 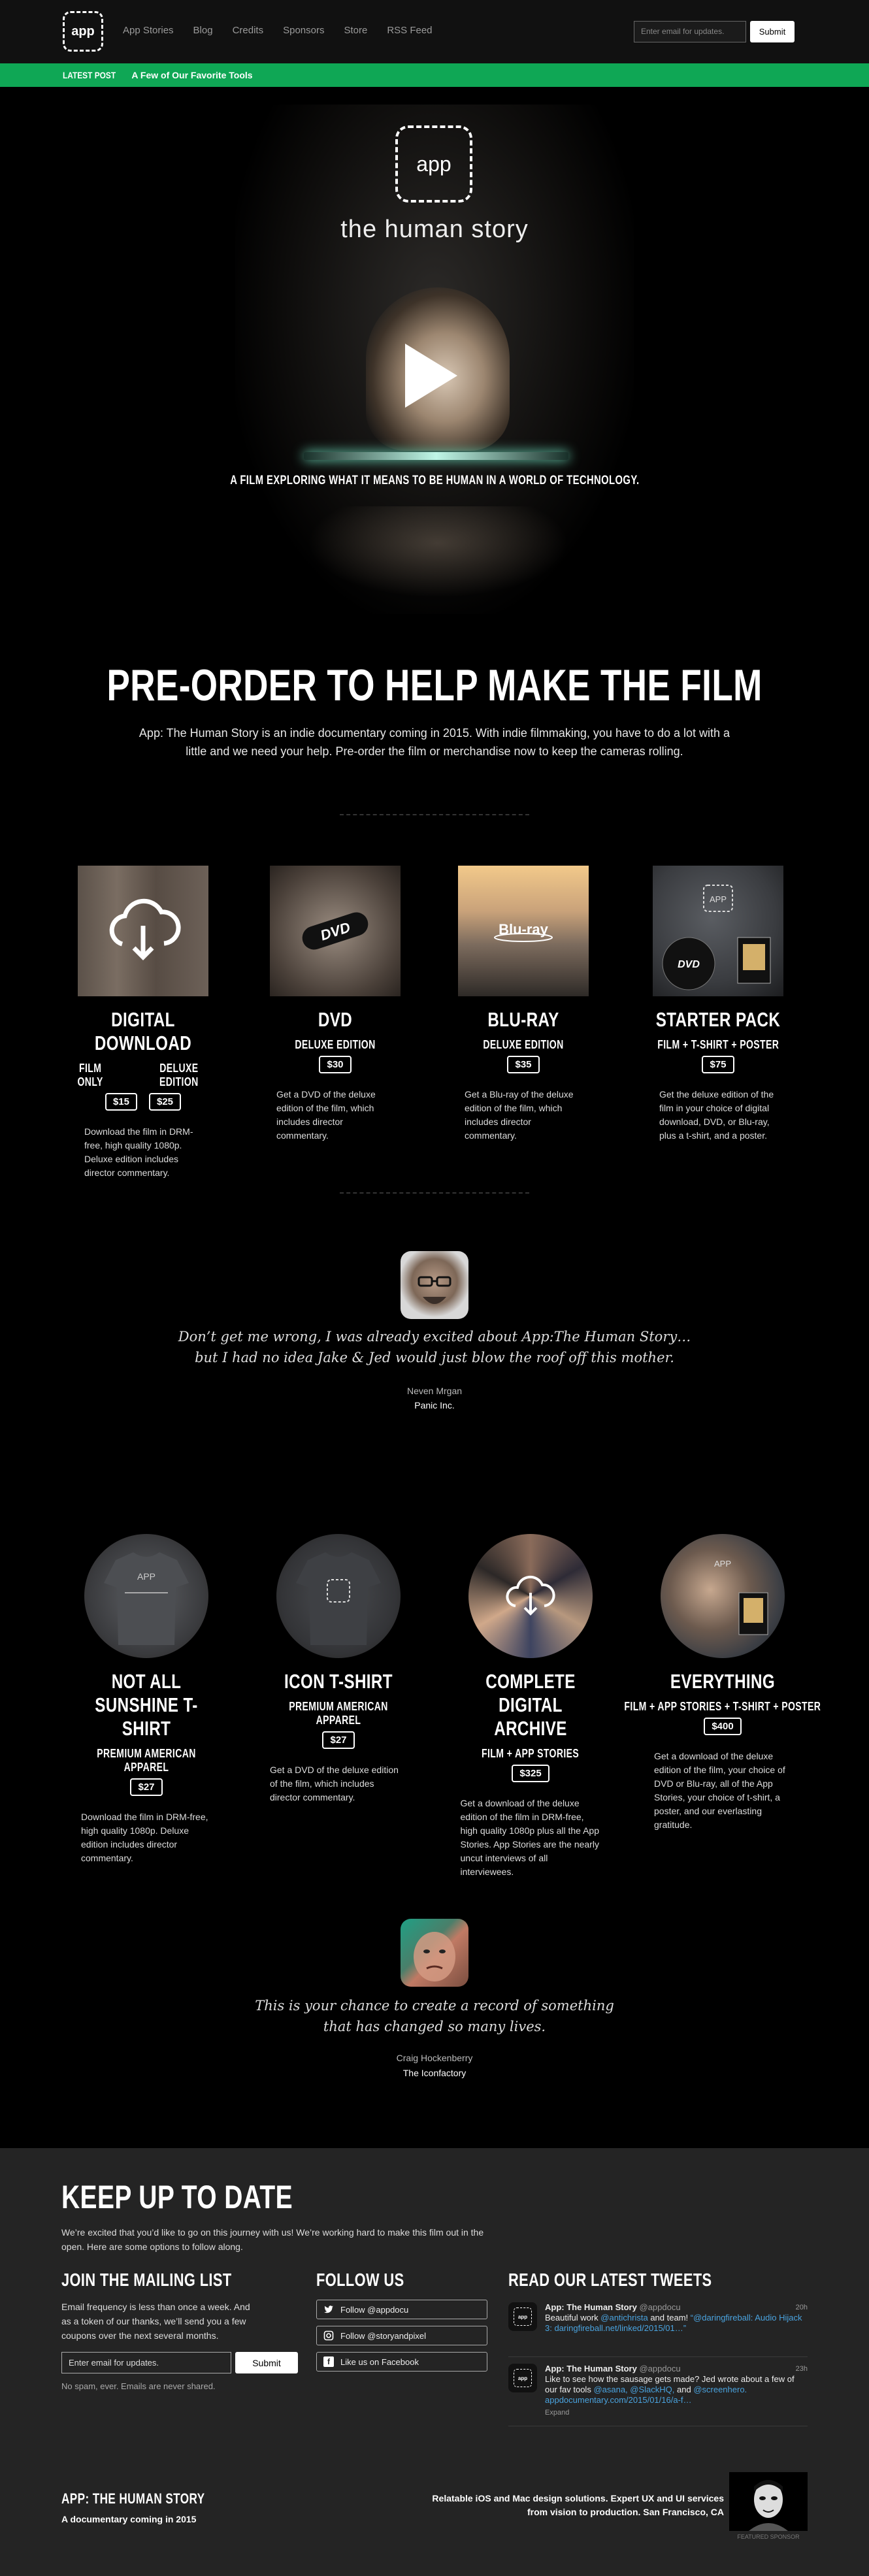 What do you see at coordinates (434, 2026) in the screenshot?
I see `quote-2-line-2: that has changed so many lives.` at bounding box center [434, 2026].